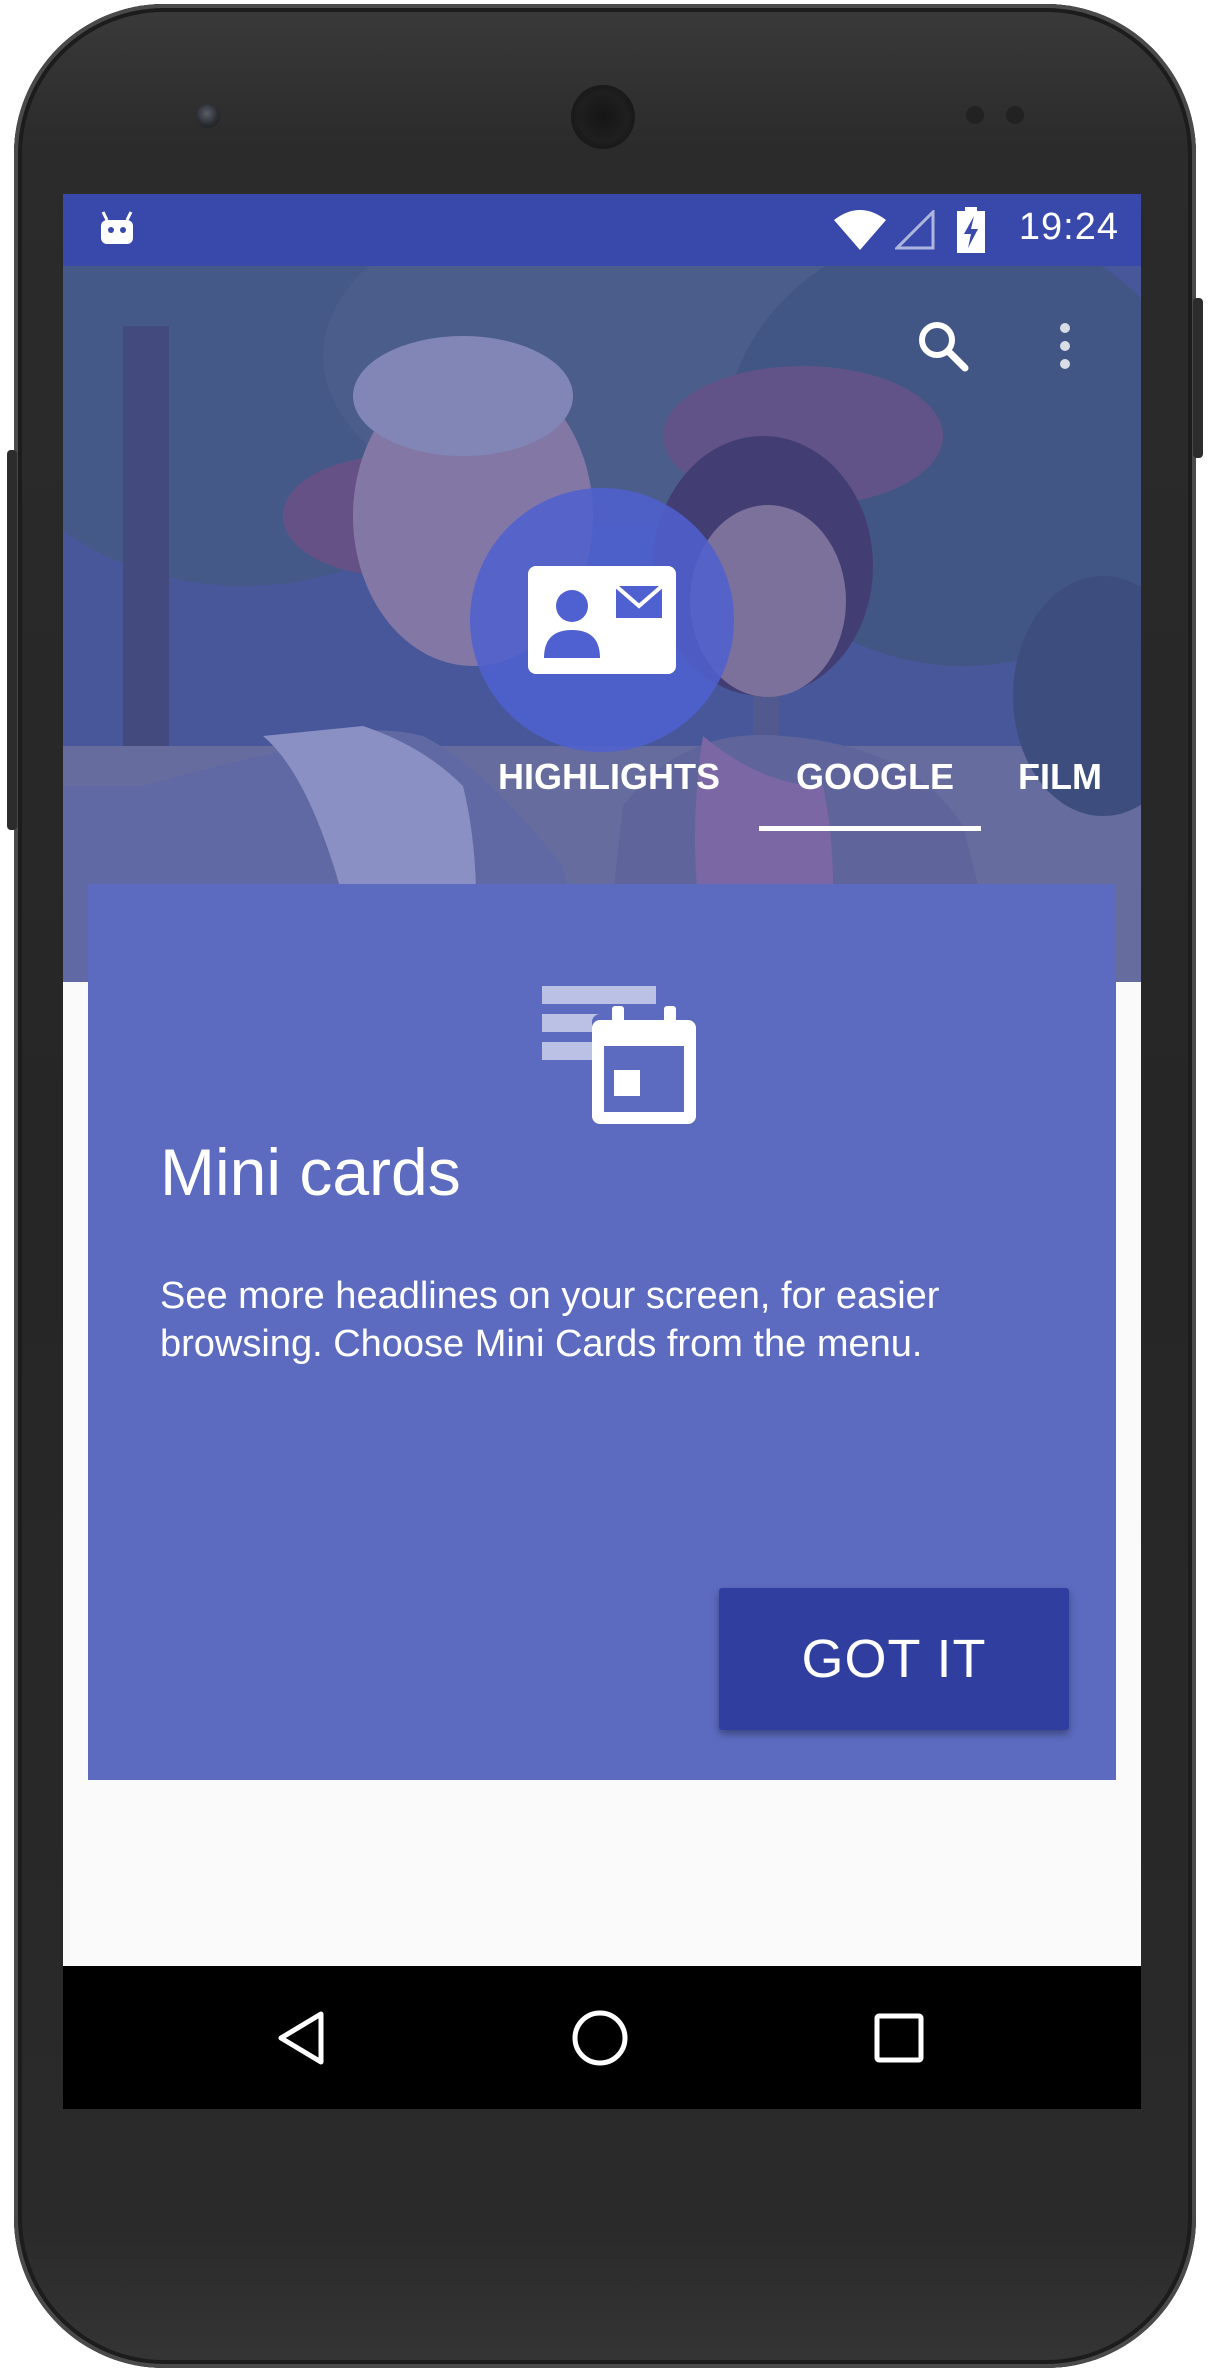  What do you see at coordinates (1060, 777) in the screenshot?
I see `tab-film: FILM` at bounding box center [1060, 777].